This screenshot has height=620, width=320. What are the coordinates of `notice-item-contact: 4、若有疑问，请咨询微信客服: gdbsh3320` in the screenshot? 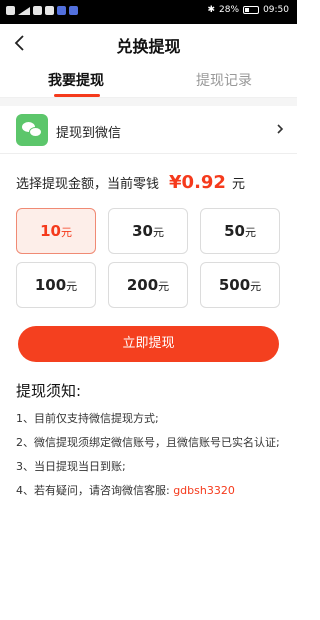 It's located at (150, 491).